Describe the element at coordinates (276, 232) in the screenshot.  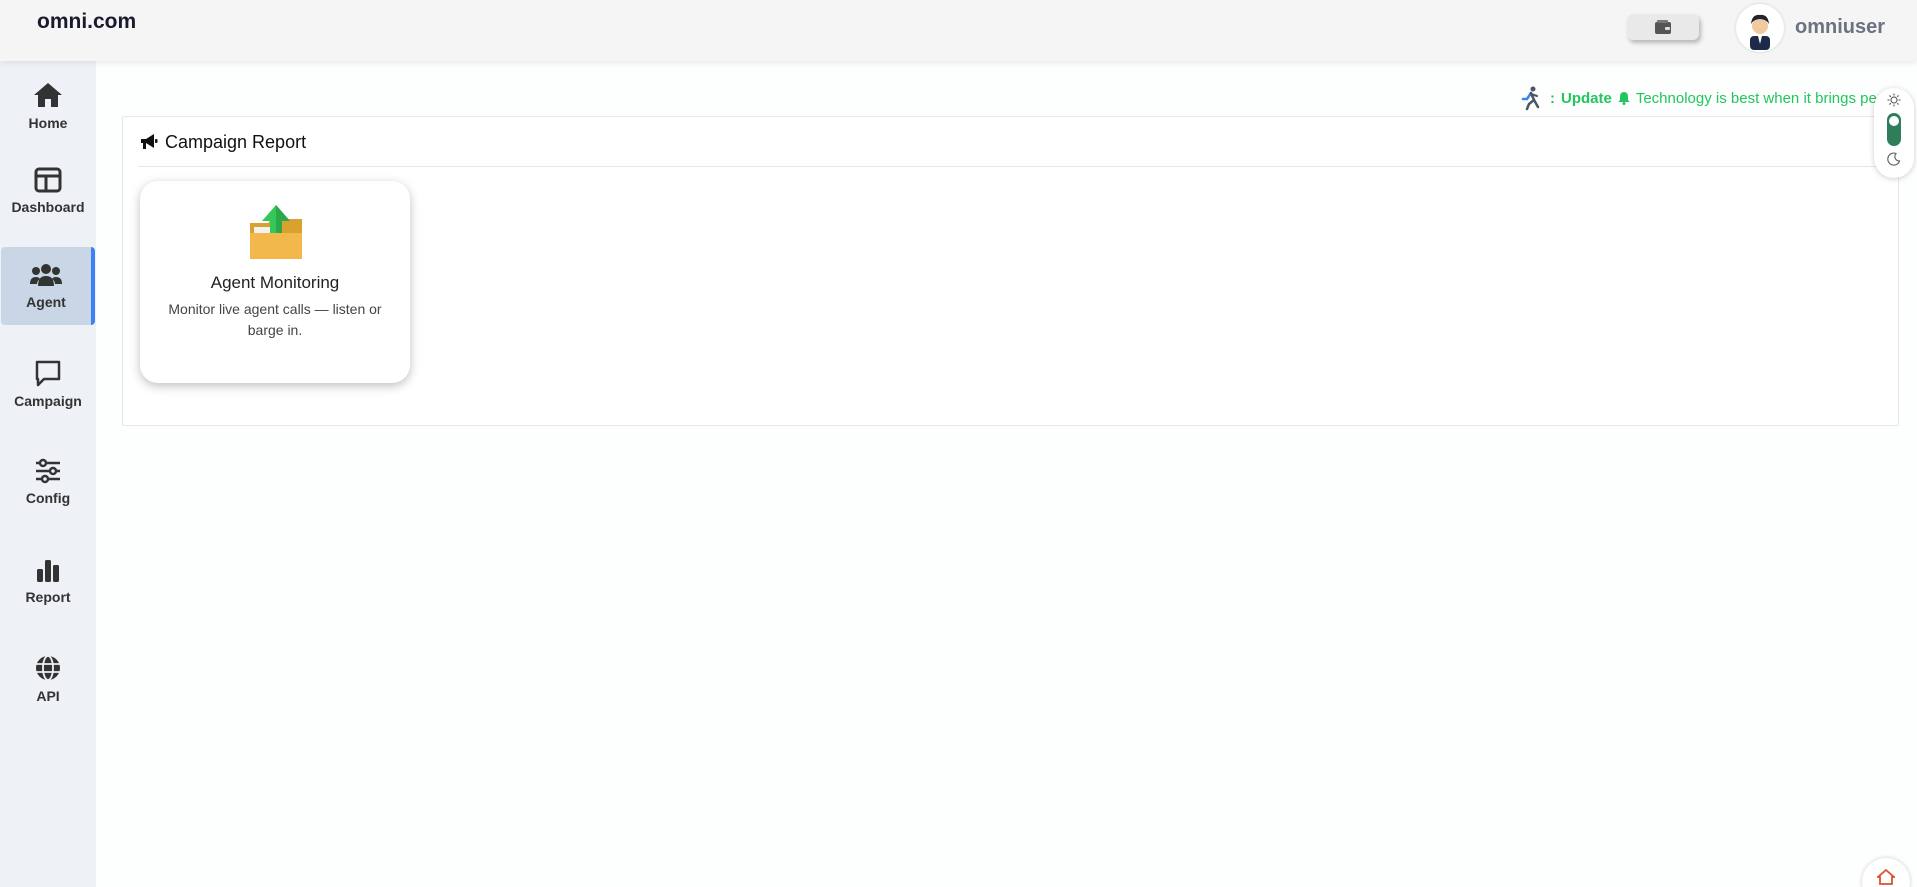
I see `folder-upload-icon` at that location.